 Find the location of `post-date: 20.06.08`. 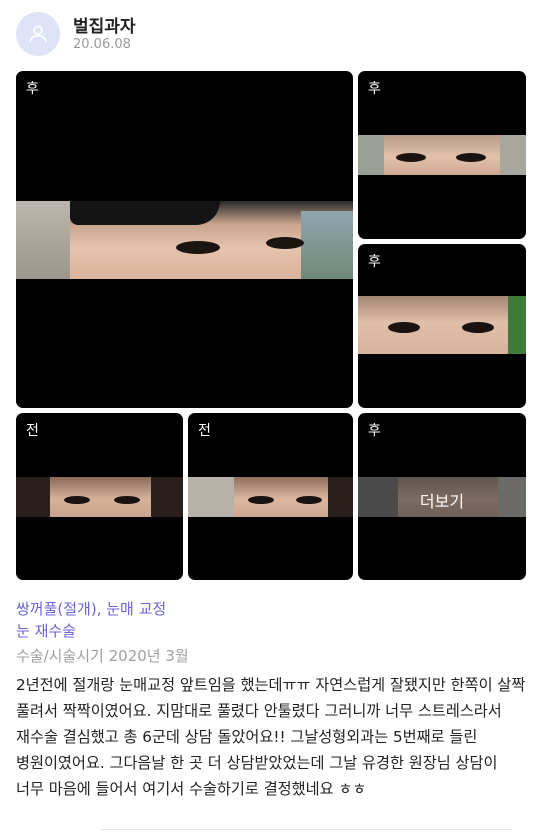

post-date: 20.06.08 is located at coordinates (102, 44).